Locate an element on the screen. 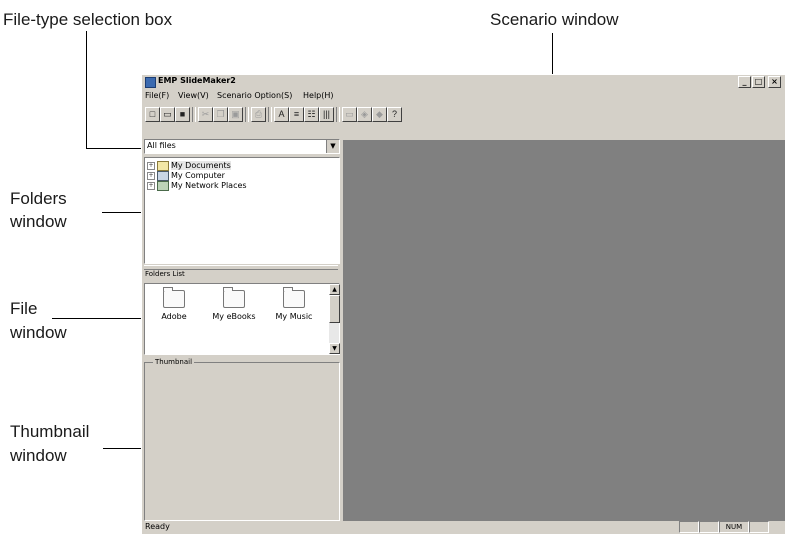 The image size is (785, 534). callout-line-file-type-h is located at coordinates (114, 148).